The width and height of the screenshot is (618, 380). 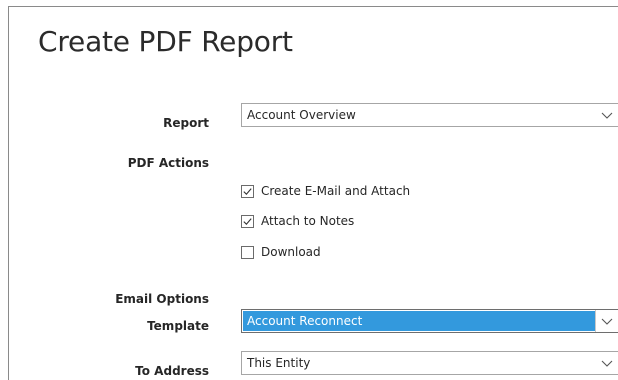 What do you see at coordinates (279, 363) in the screenshot?
I see `to-address-select-value: This Entity` at bounding box center [279, 363].